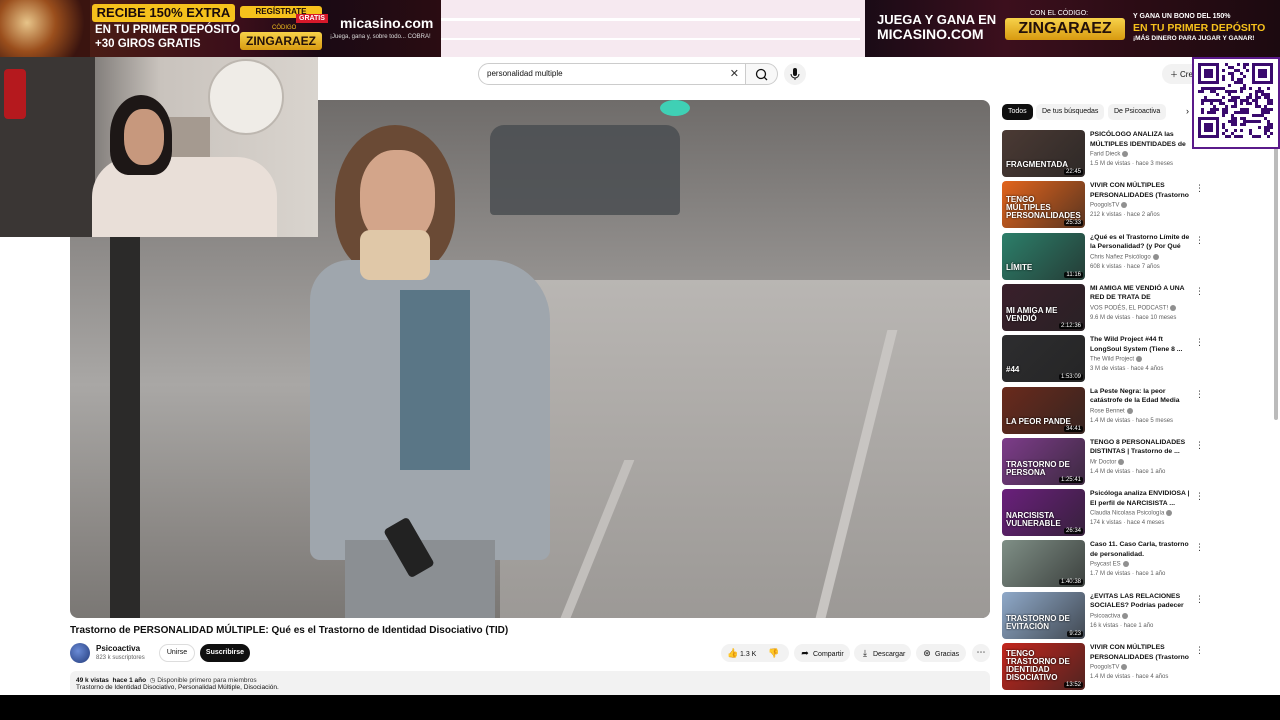 Image resolution: width=1280 pixels, height=720 pixels. I want to click on video-thumbnail: TRASTORNO DE PERSONA 1:25:41, so click(1043, 461).